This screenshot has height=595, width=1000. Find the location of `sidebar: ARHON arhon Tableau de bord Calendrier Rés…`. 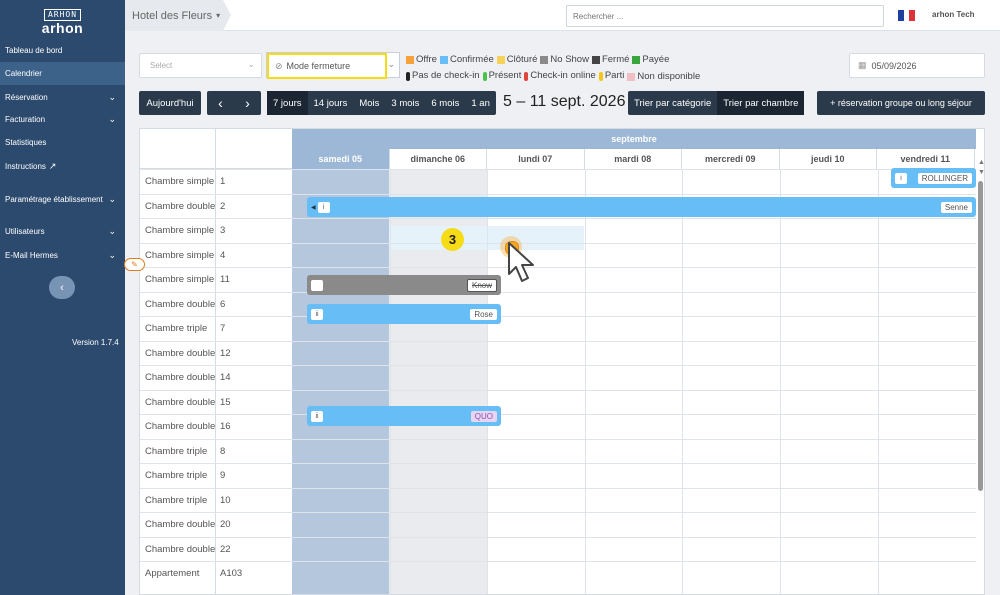

sidebar: ARHON arhon Tableau de bord Calendrier Rés… is located at coordinates (62, 297).